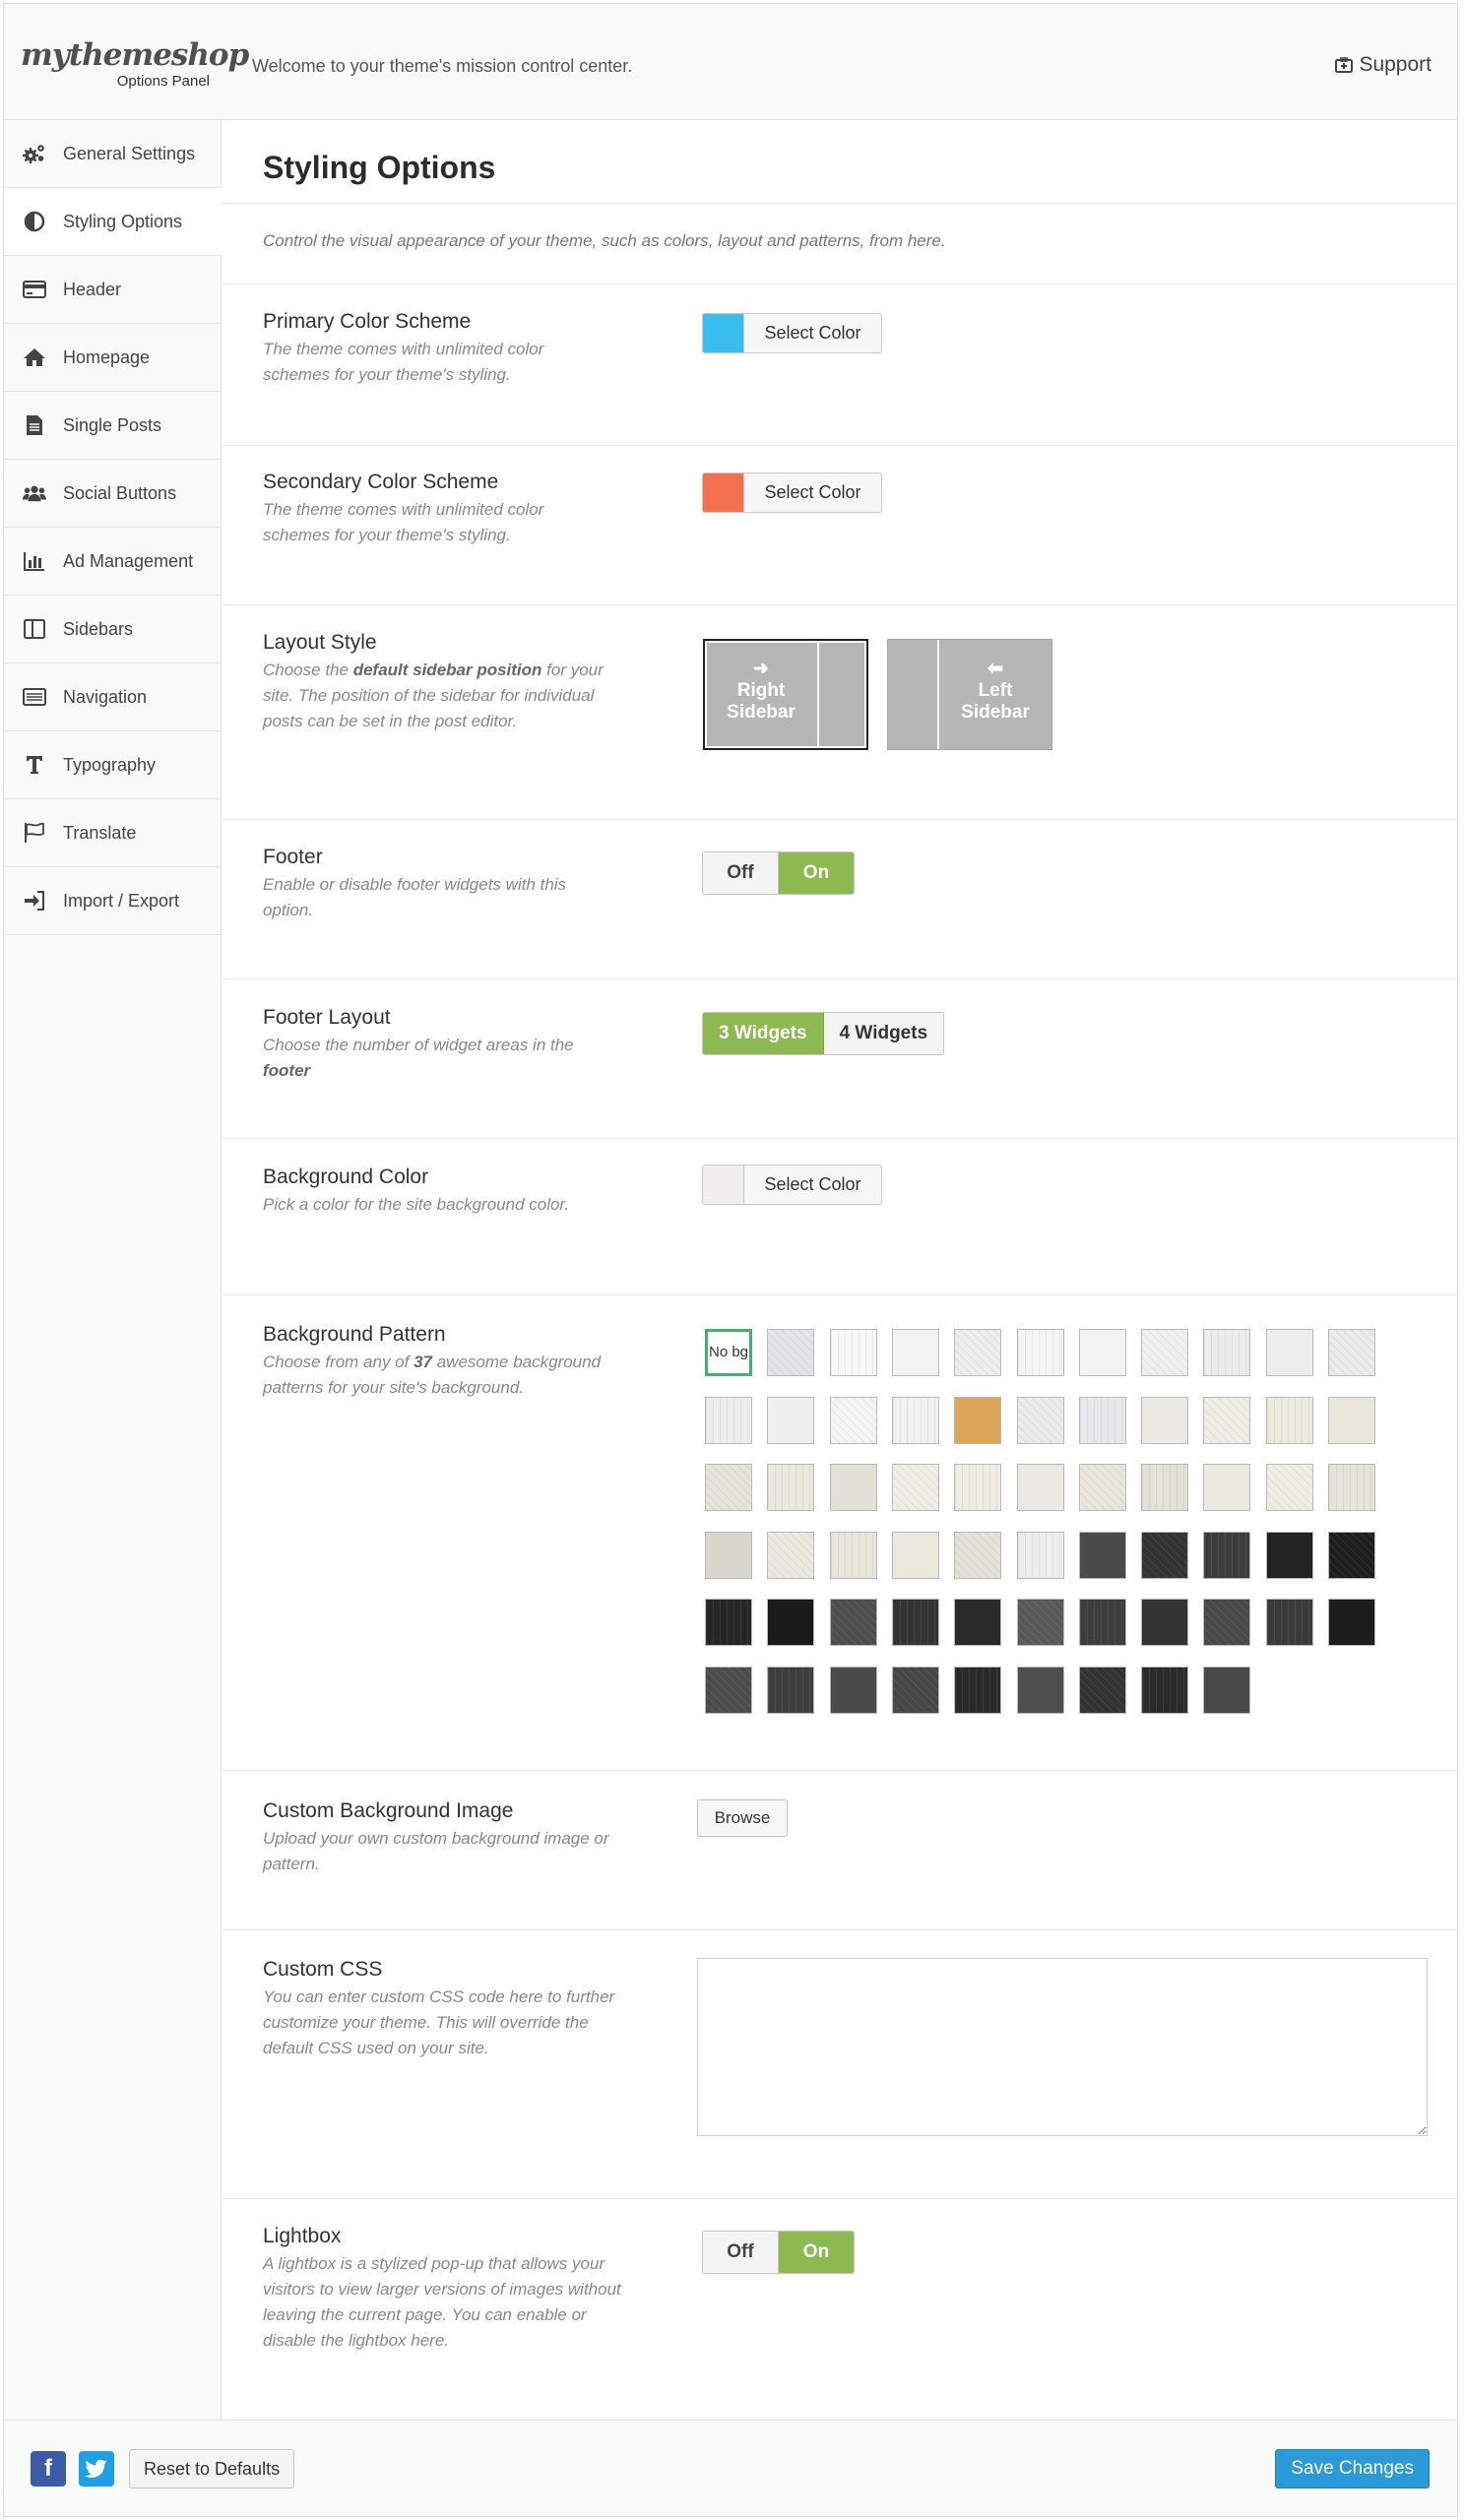 Image resolution: width=1464 pixels, height=2520 pixels. I want to click on twitter-icon, so click(97, 2469).